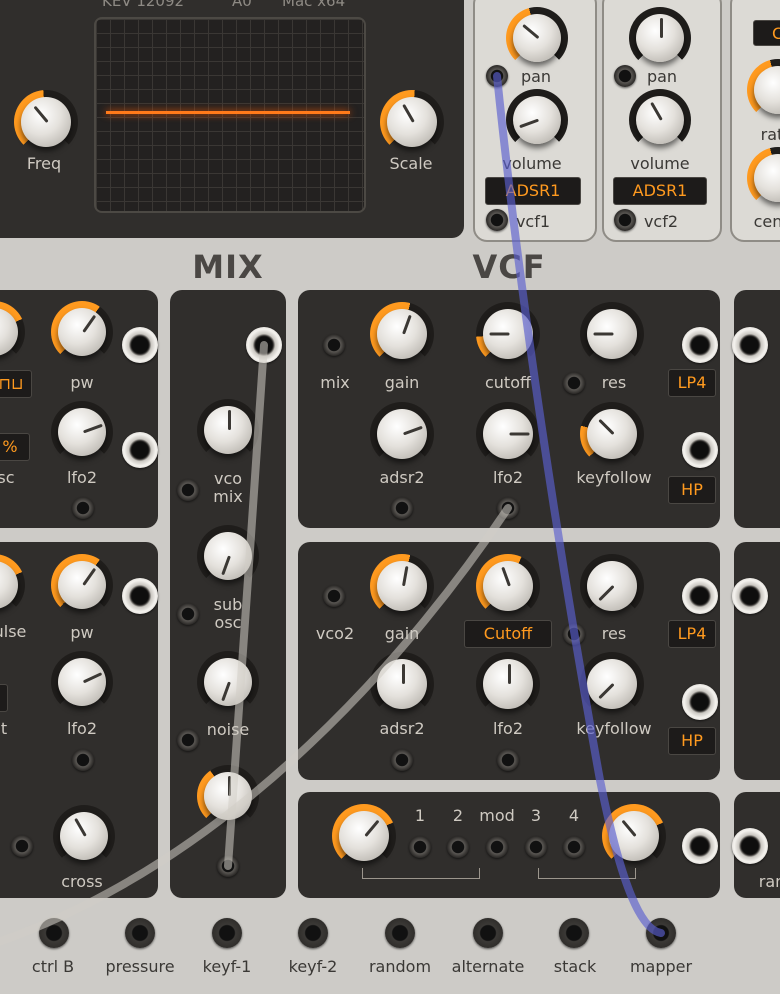 Image resolution: width=780 pixels, height=994 pixels. What do you see at coordinates (508, 634) in the screenshot?
I see `vcf2-cutoff-display: Cutoff` at bounding box center [508, 634].